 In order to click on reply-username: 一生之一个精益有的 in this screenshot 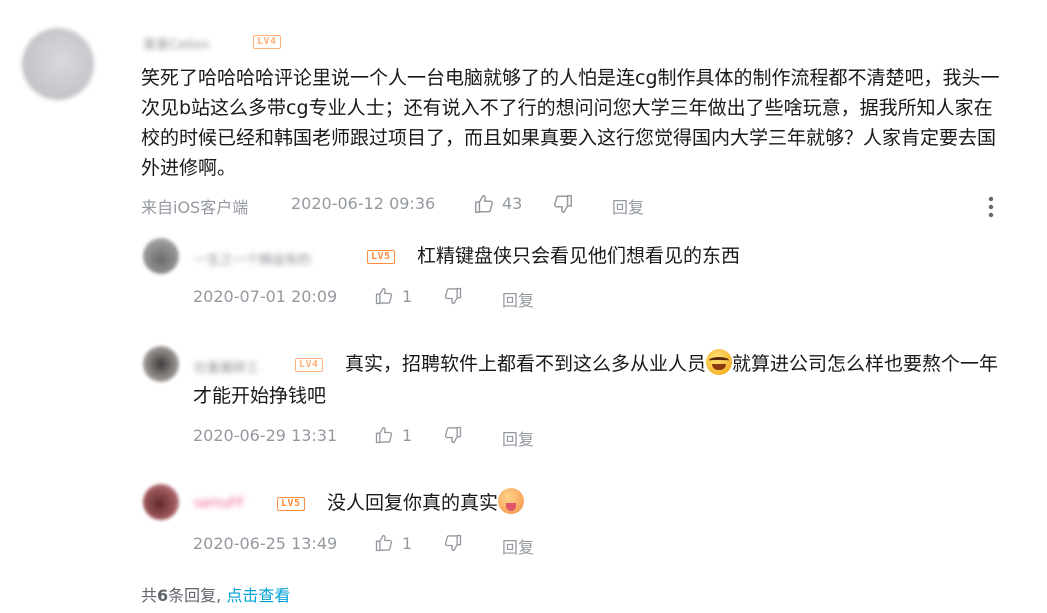, I will do `click(252, 258)`.